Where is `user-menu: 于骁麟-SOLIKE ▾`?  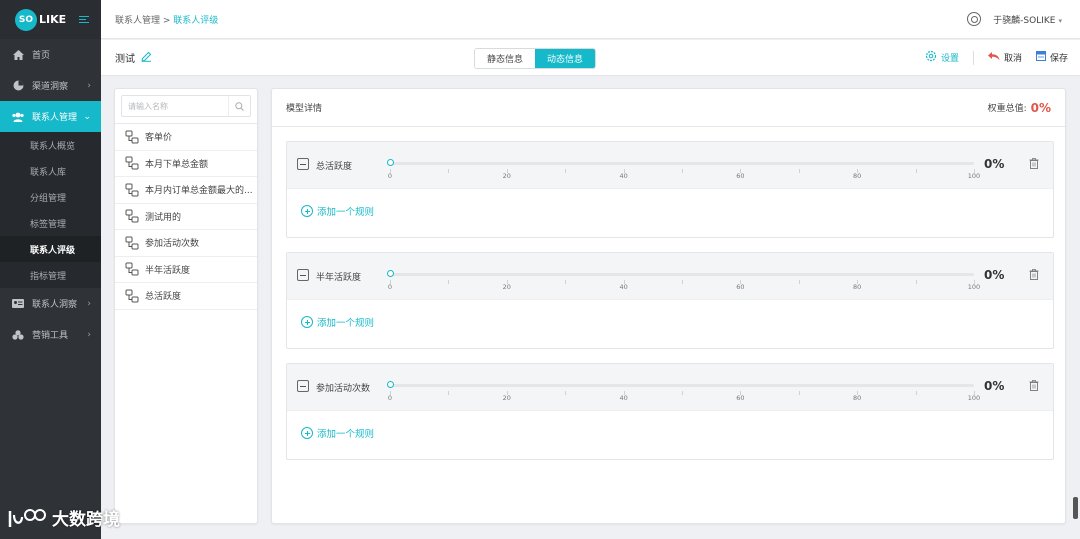
user-menu: 于骁麟-SOLIKE ▾ is located at coordinates (1027, 19).